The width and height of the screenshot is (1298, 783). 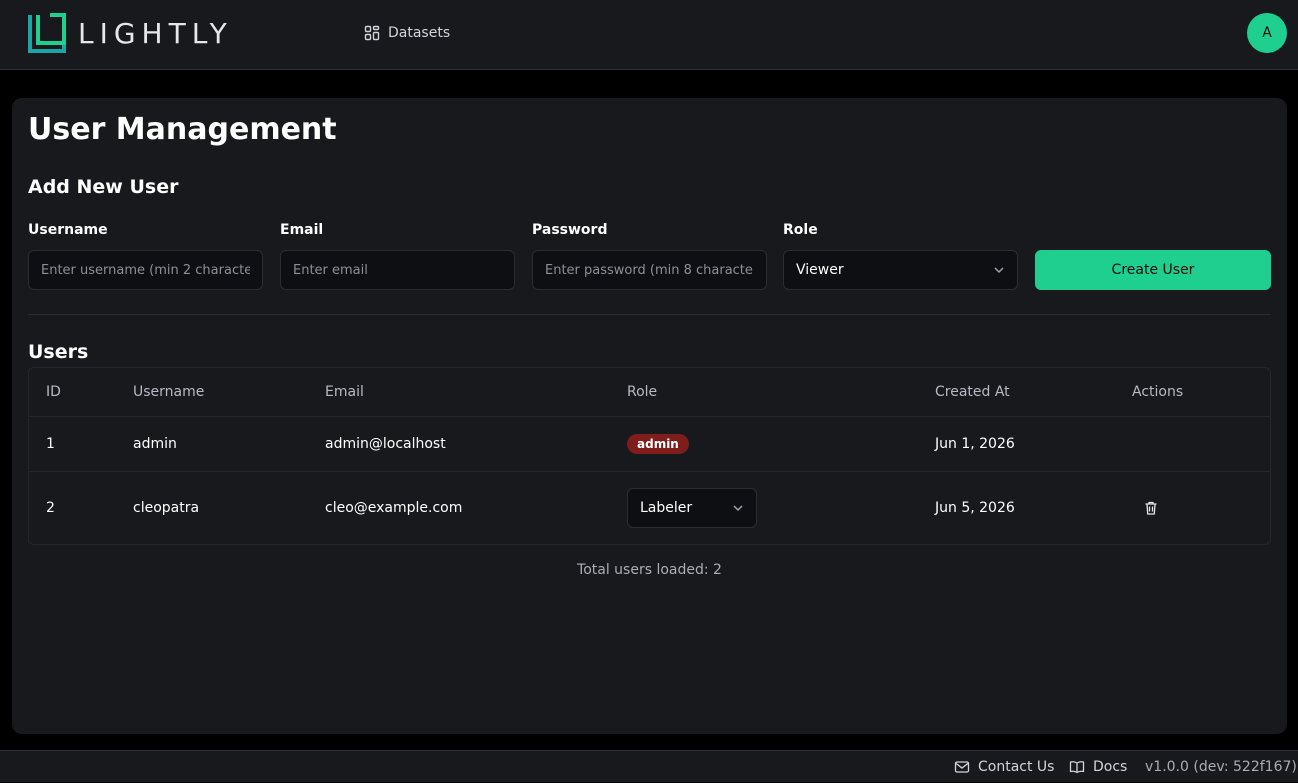 I want to click on lightly-logo: LIGHTLY, so click(x=130, y=33).